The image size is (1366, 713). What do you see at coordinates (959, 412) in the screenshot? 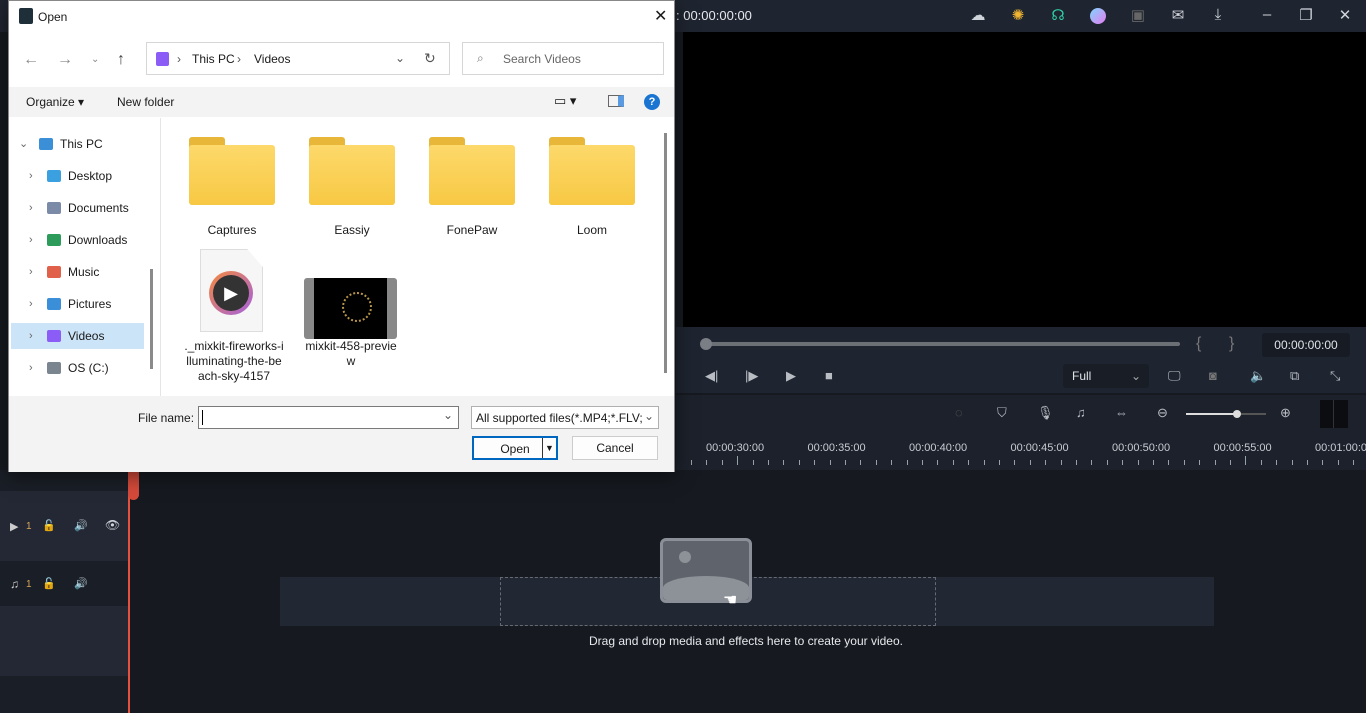
I see `render-icon: ◌` at bounding box center [959, 412].